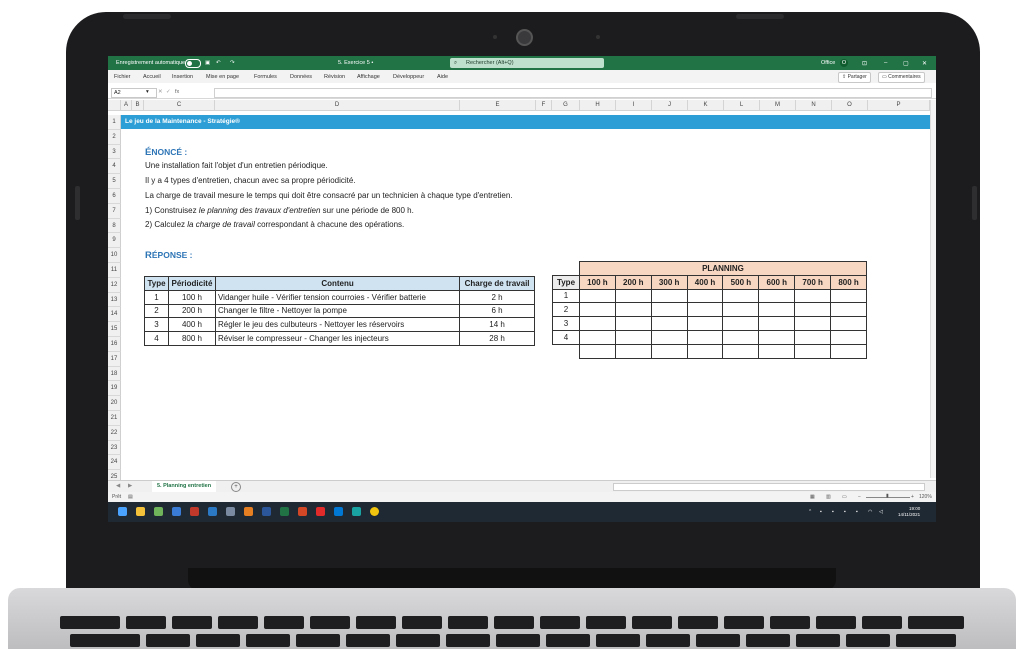 The width and height of the screenshot is (1024, 649). I want to click on row-header-13: 13, so click(114, 300).